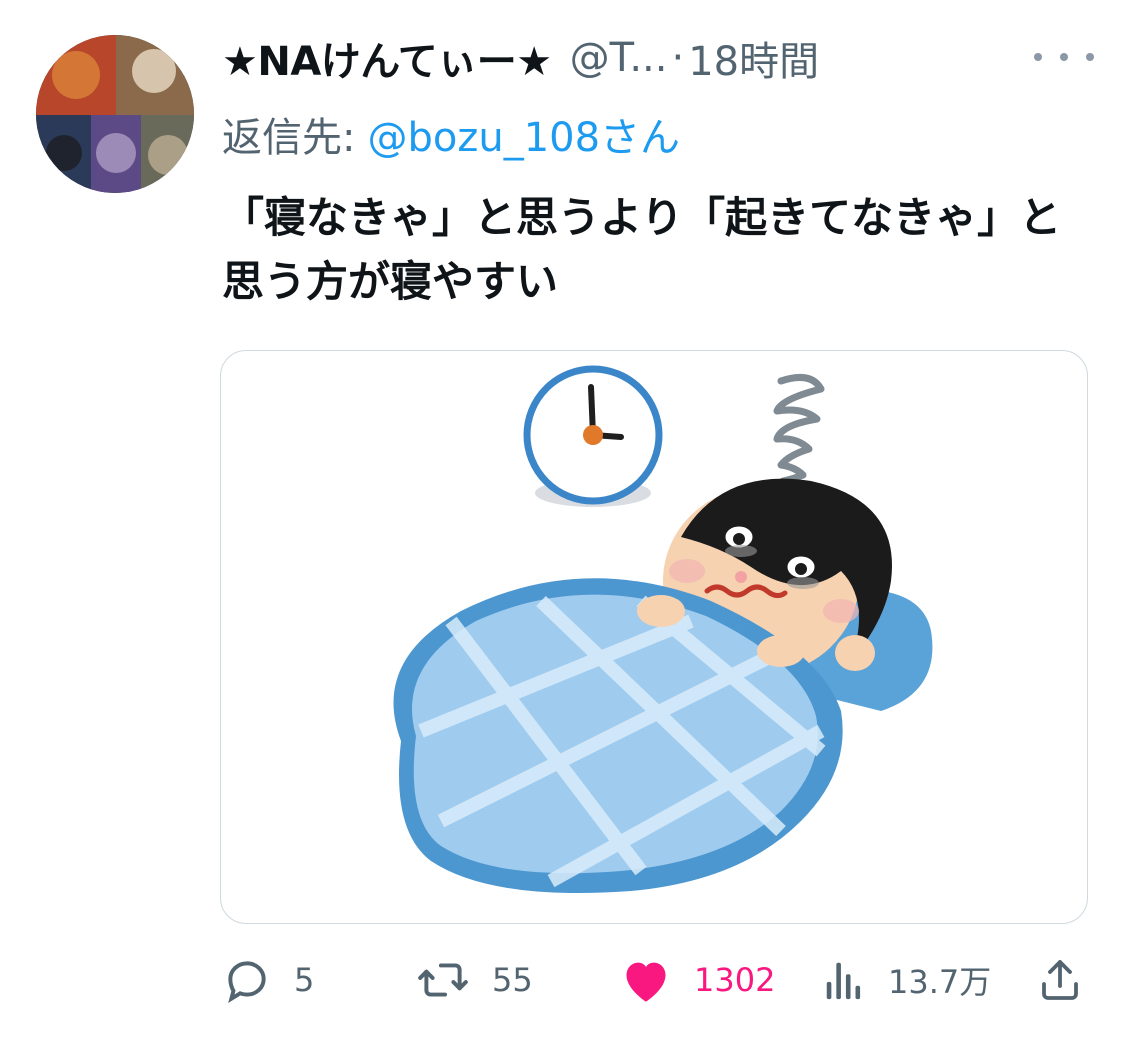  Describe the element at coordinates (940, 982) in the screenshot. I see `views-count: 13.7万` at that location.